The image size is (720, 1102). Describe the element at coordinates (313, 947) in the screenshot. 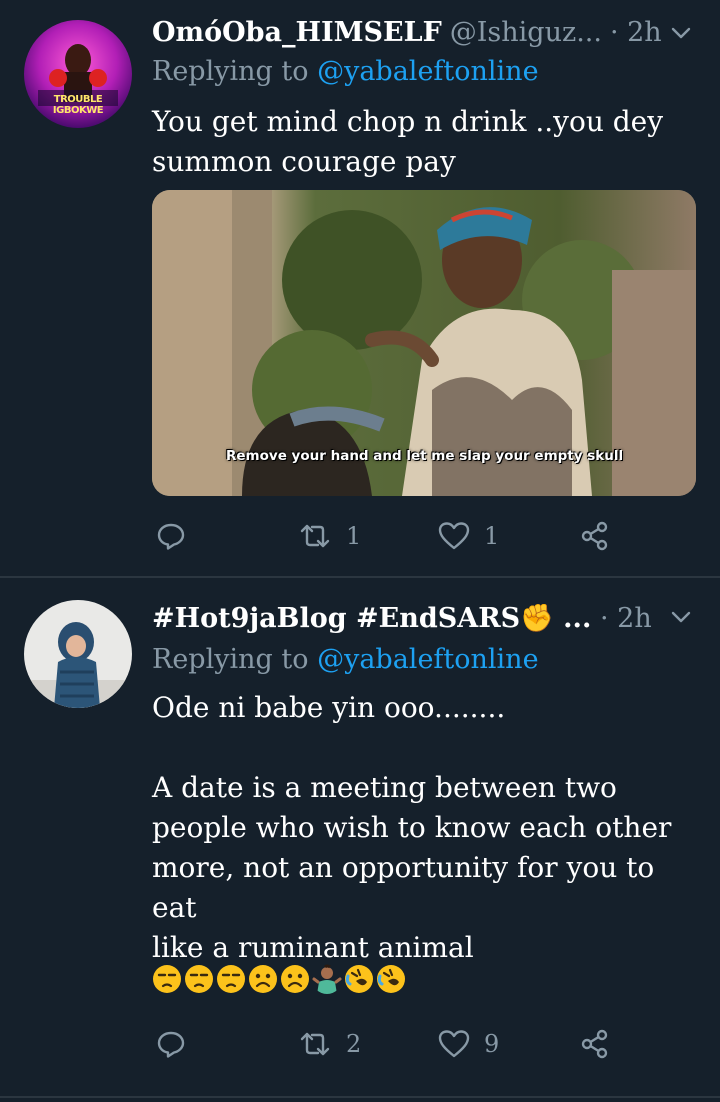

I see `tweet-text-line: like a ruminant animal` at that location.